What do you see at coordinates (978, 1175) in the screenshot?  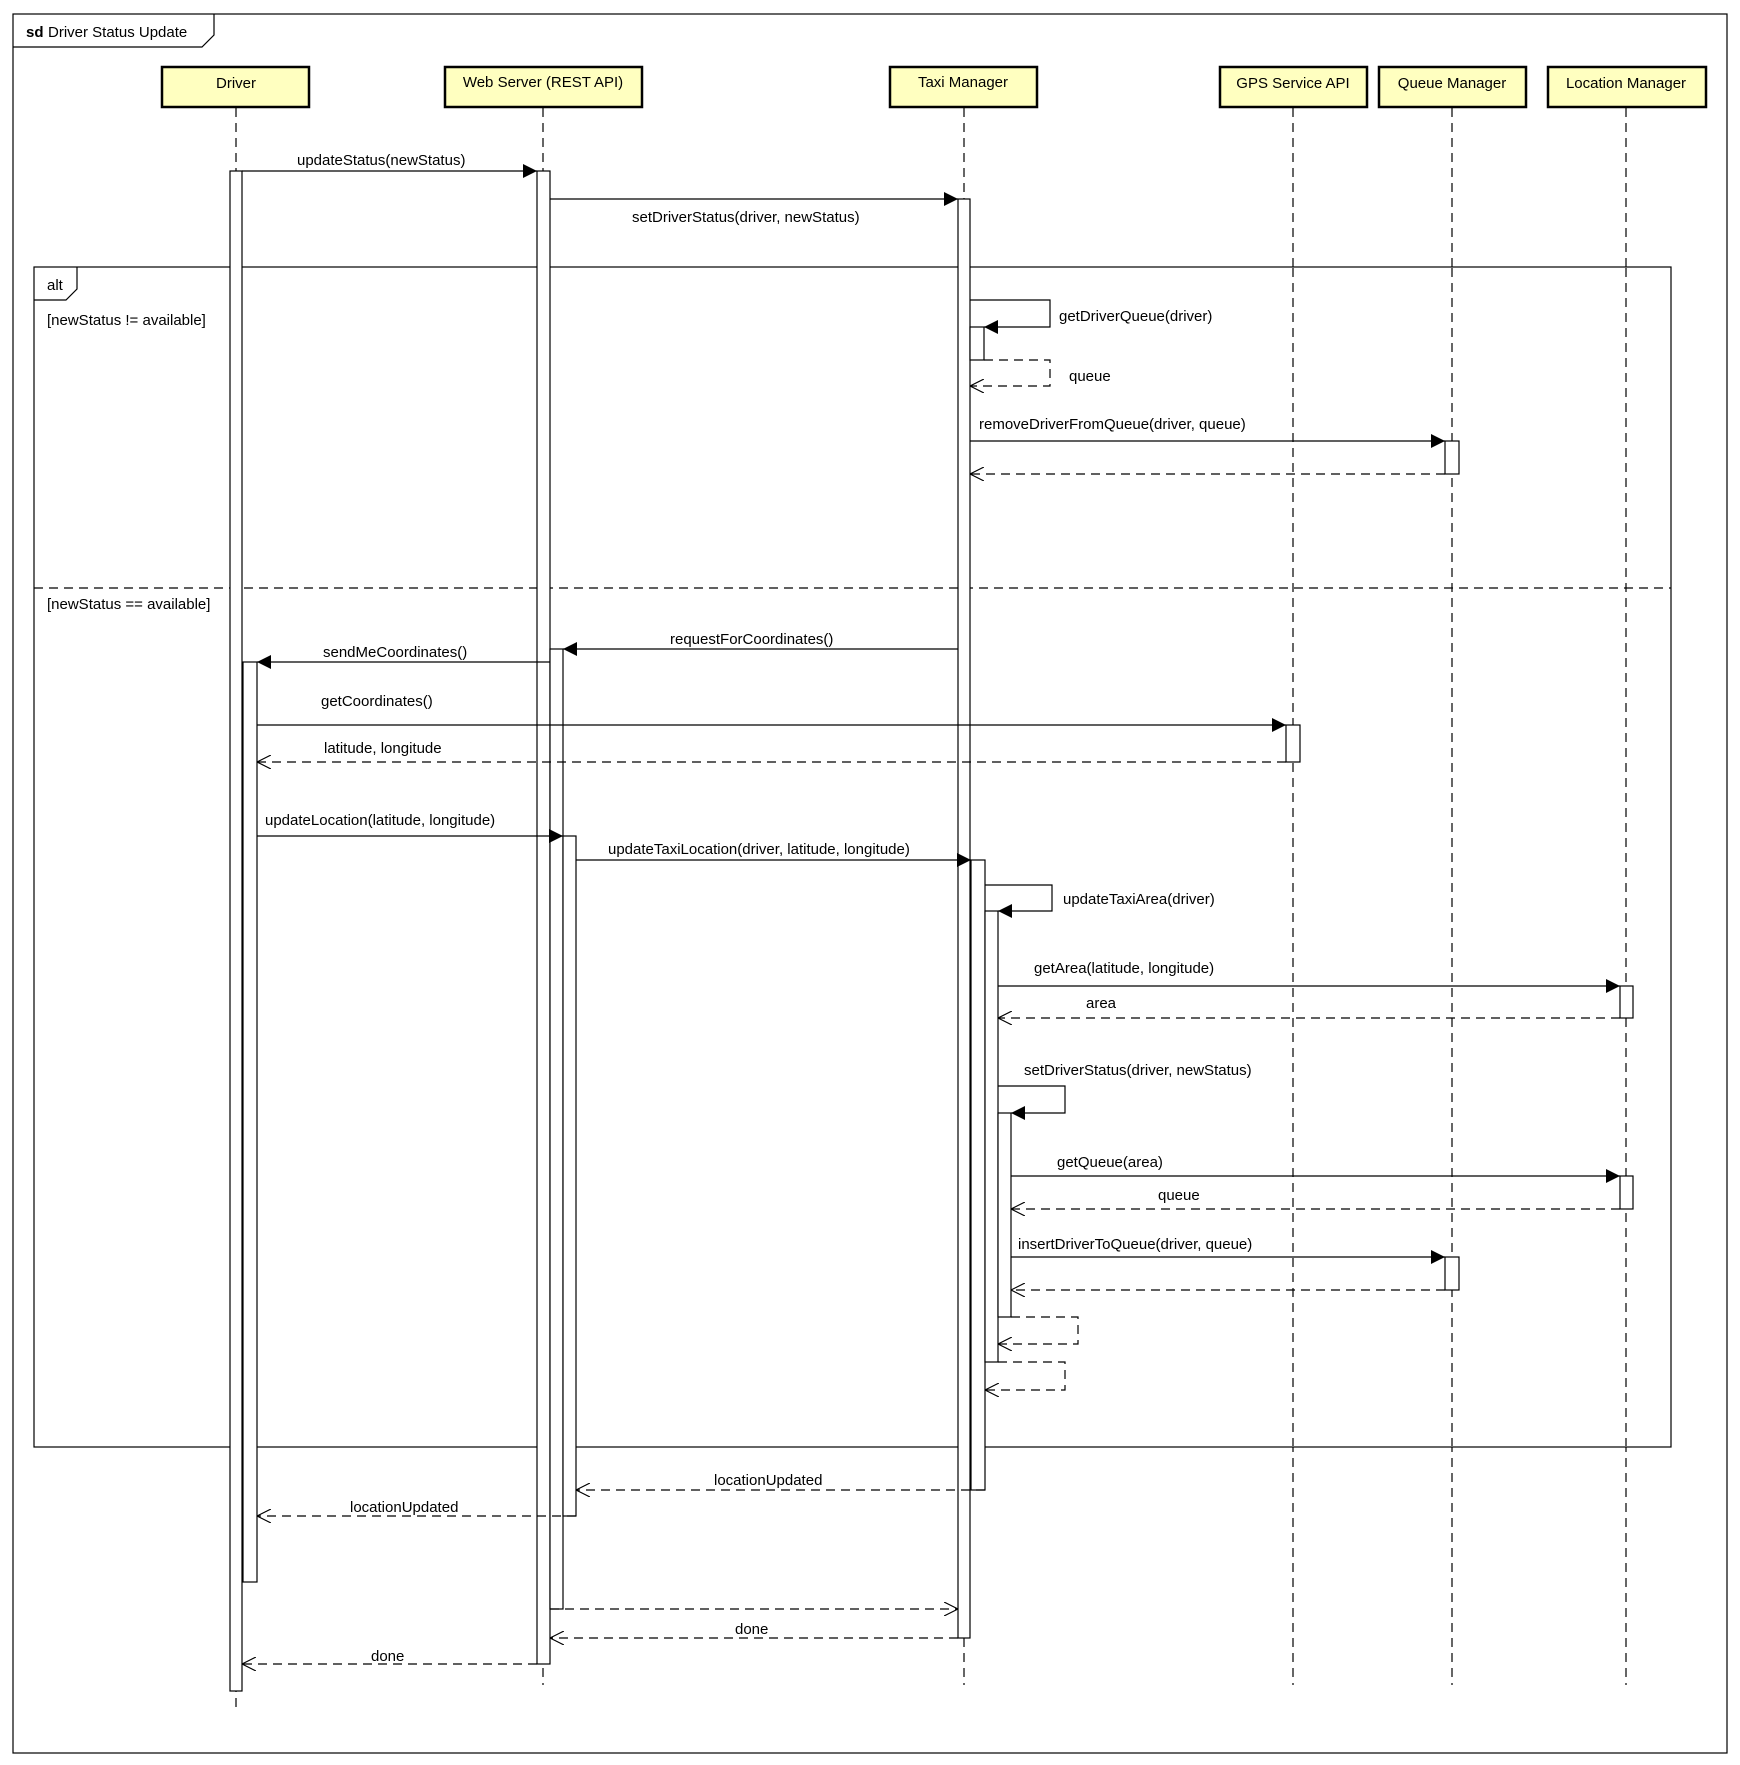 I see `activation-taxi-updateTaxiLocation` at bounding box center [978, 1175].